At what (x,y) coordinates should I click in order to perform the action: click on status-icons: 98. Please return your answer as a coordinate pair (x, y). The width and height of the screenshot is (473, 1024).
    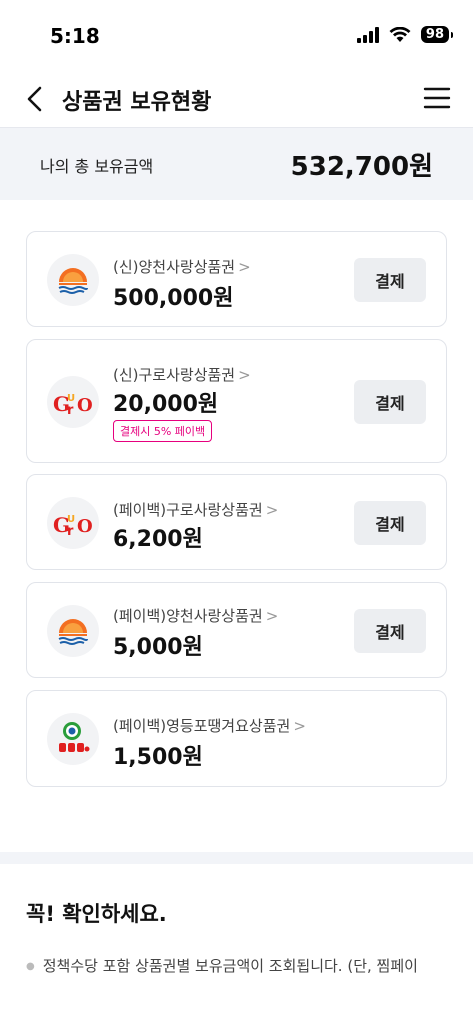
    Looking at the image, I should click on (405, 34).